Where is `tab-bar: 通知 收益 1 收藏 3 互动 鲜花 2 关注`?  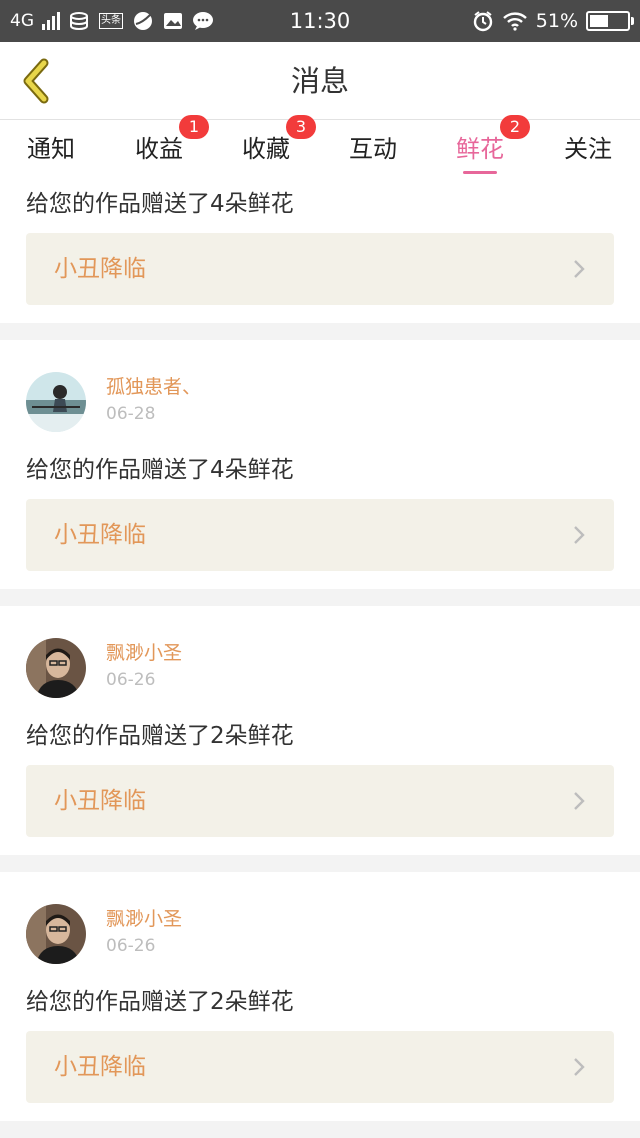 tab-bar: 通知 收益 1 收藏 3 互动 鲜花 2 关注 is located at coordinates (320, 146).